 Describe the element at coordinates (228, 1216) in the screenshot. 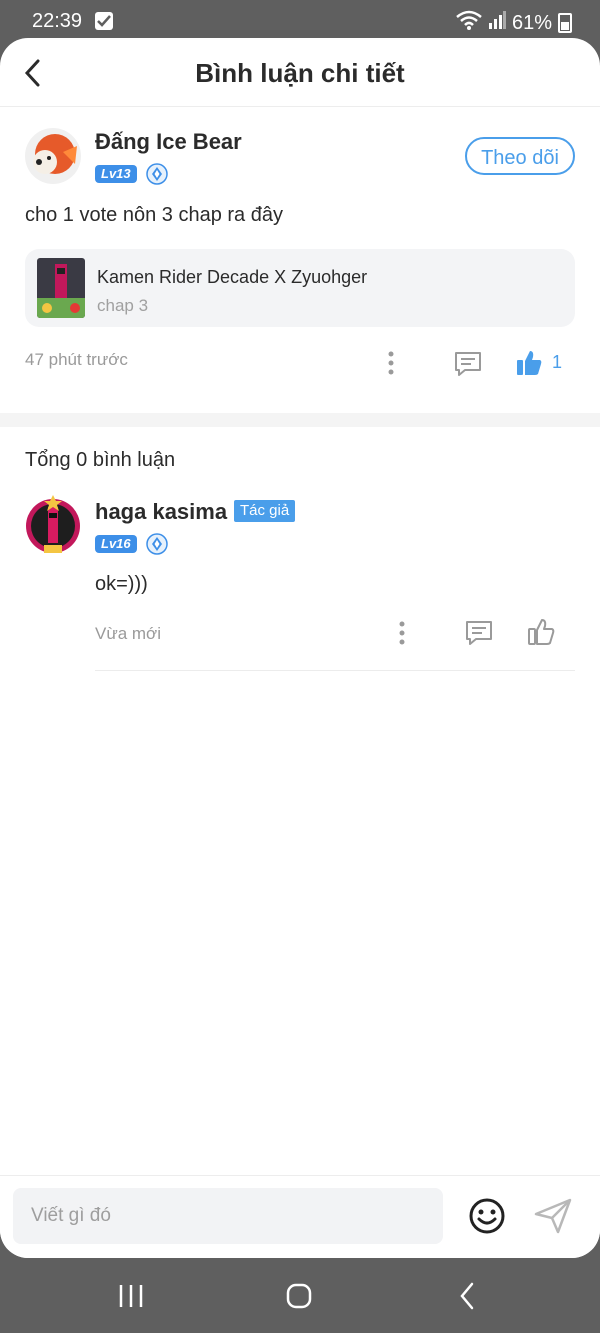

I see `comment-input` at that location.